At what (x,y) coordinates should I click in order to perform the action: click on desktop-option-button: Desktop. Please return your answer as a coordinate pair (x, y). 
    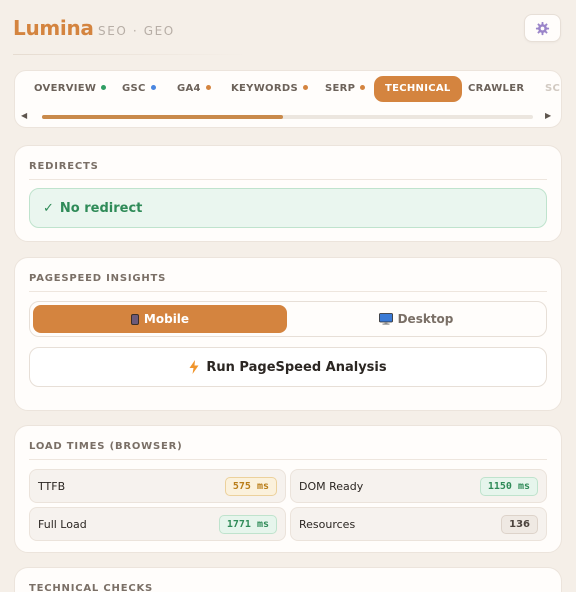
    Looking at the image, I should click on (416, 319).